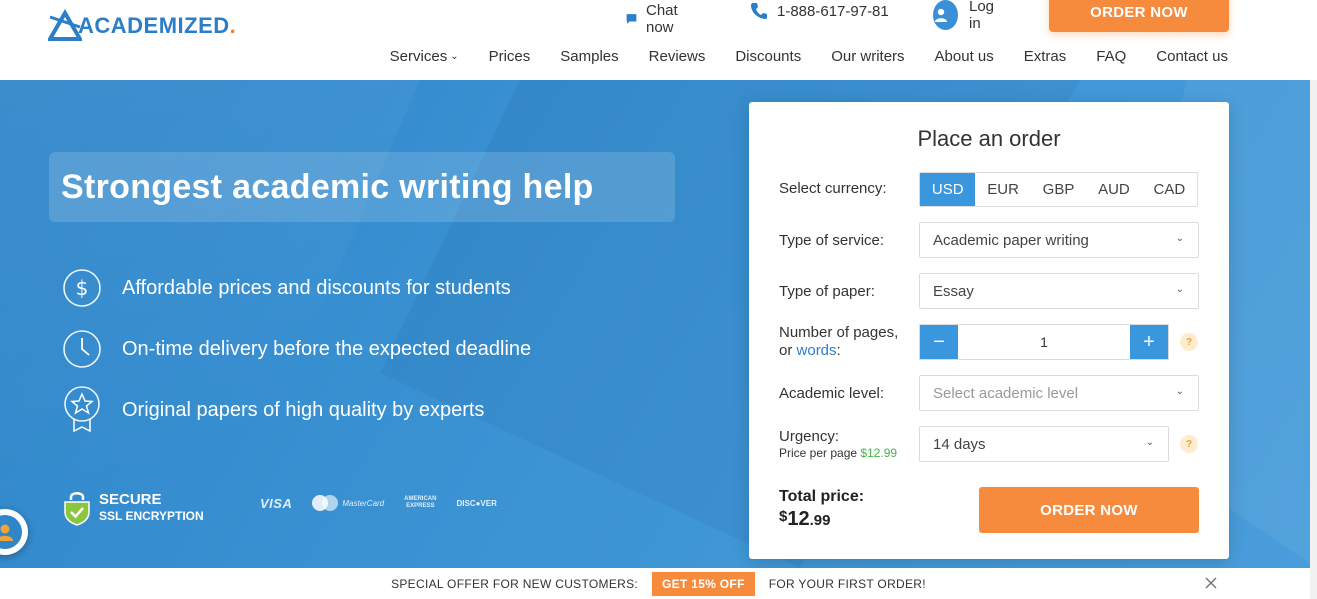  I want to click on nav-samples: Samples, so click(589, 56).